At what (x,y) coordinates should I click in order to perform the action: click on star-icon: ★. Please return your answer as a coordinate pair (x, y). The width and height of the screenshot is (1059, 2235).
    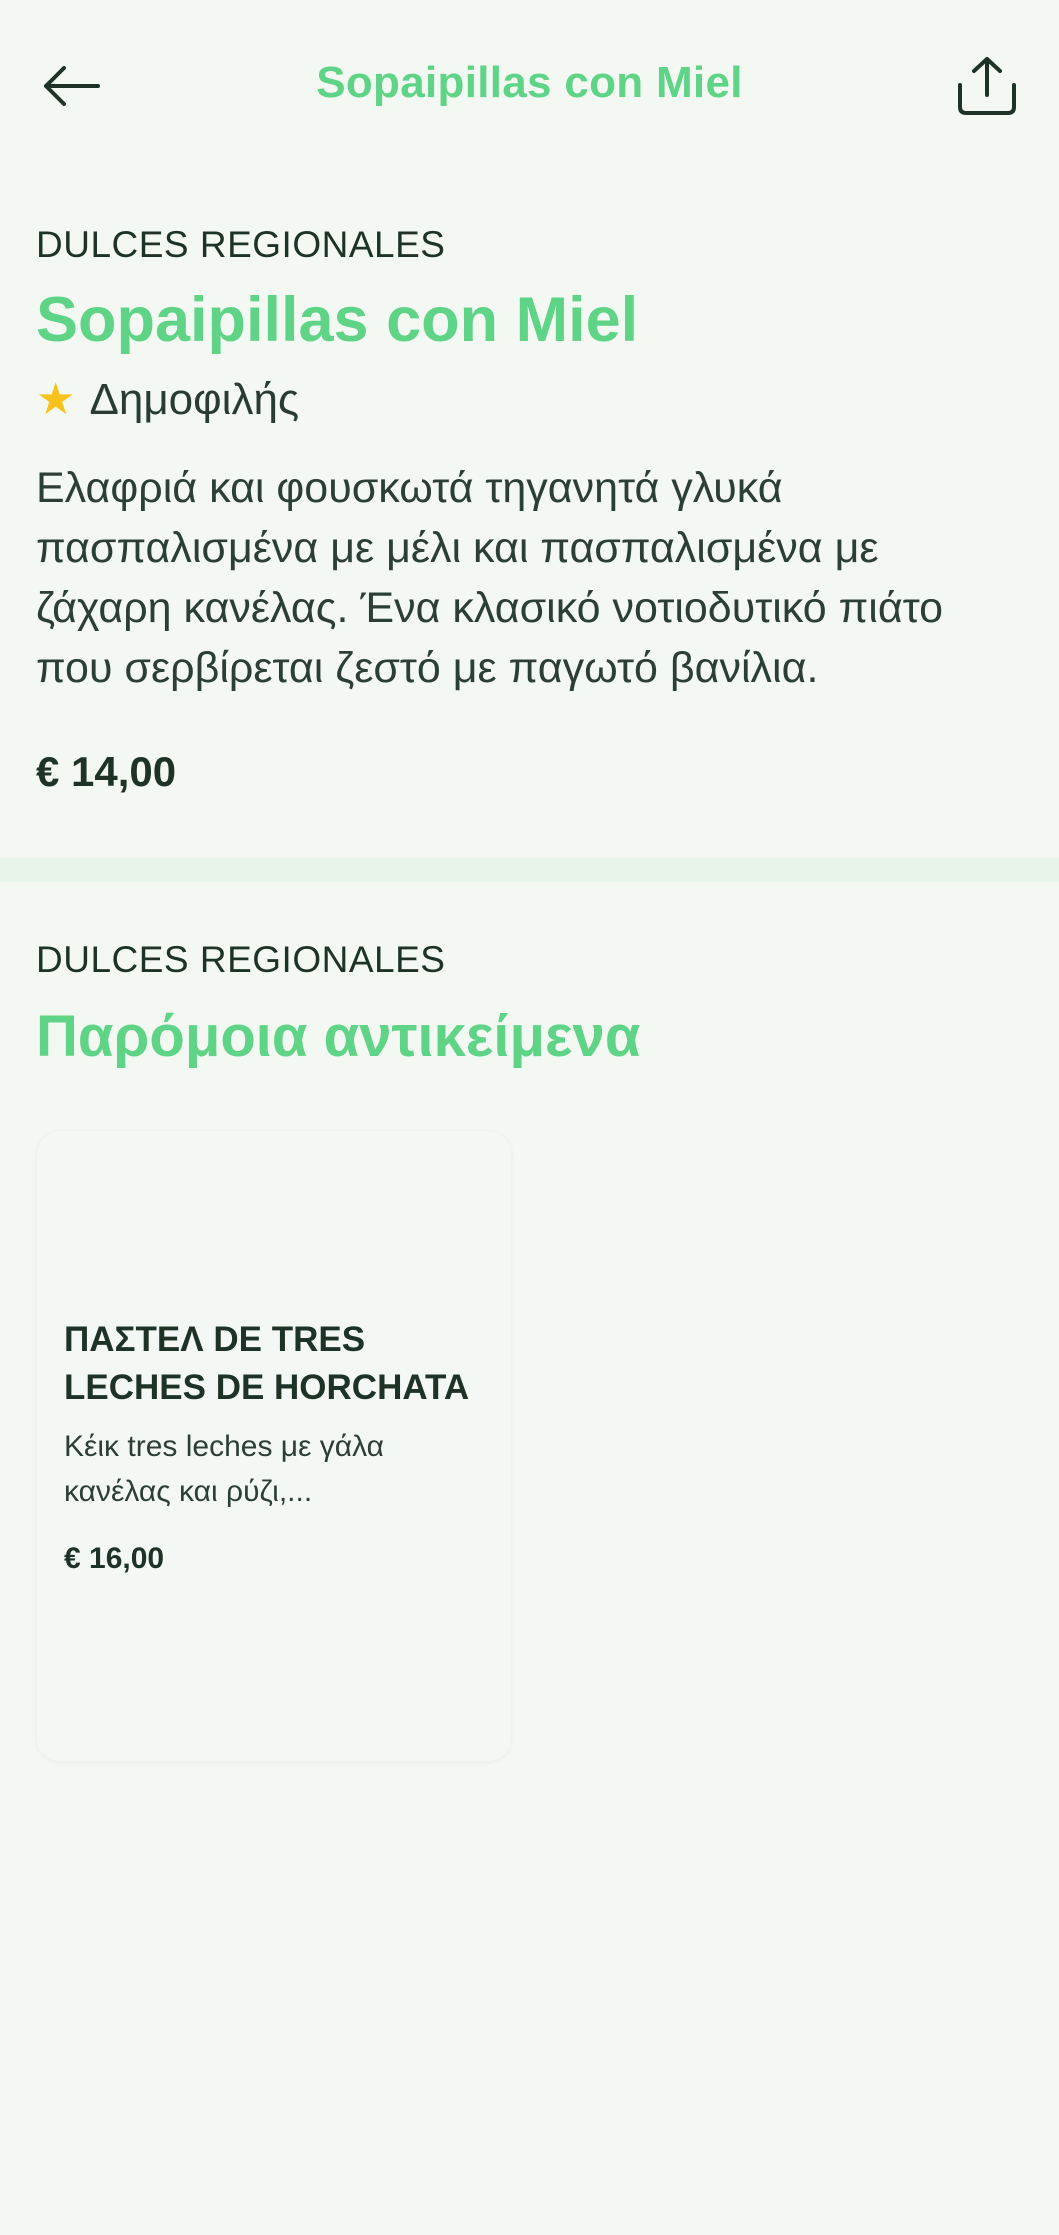
    Looking at the image, I should click on (56, 399).